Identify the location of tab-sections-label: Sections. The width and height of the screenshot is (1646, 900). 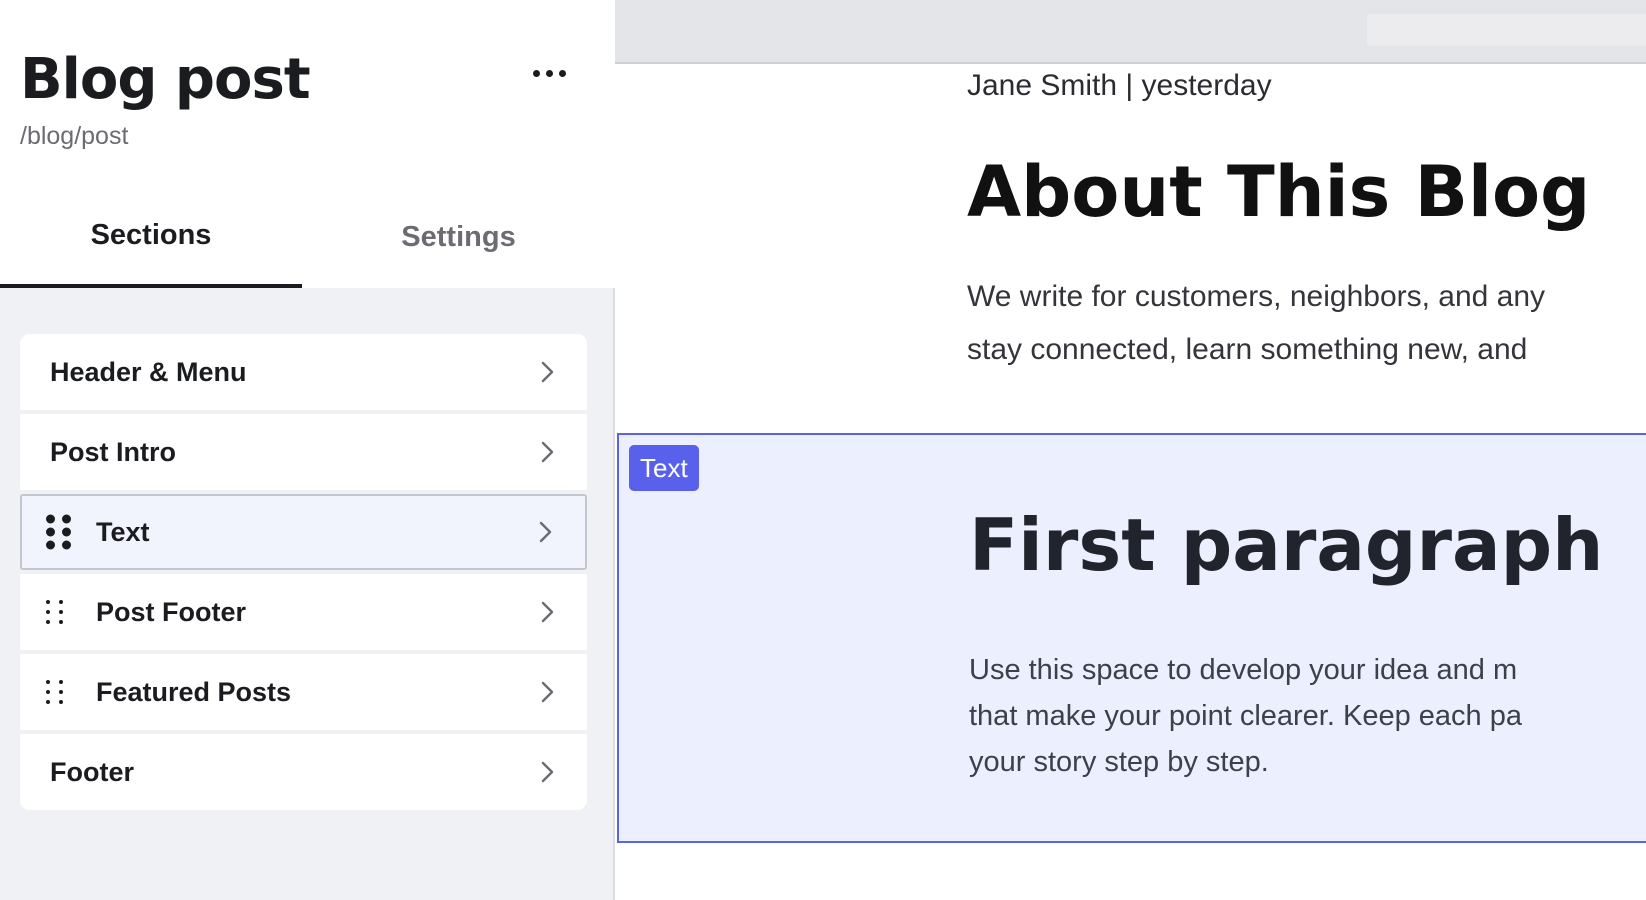
(151, 234).